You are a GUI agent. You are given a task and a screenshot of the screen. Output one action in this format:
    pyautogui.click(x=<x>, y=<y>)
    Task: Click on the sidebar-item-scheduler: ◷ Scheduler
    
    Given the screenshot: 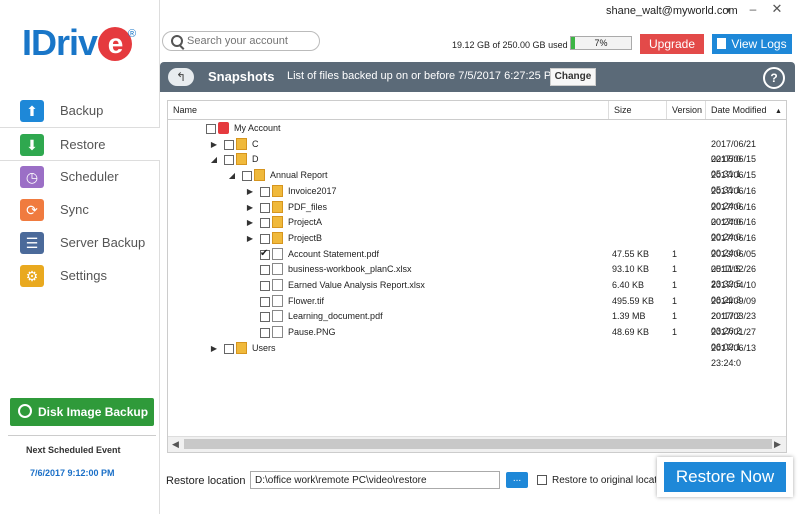 What is the action you would take?
    pyautogui.click(x=80, y=176)
    